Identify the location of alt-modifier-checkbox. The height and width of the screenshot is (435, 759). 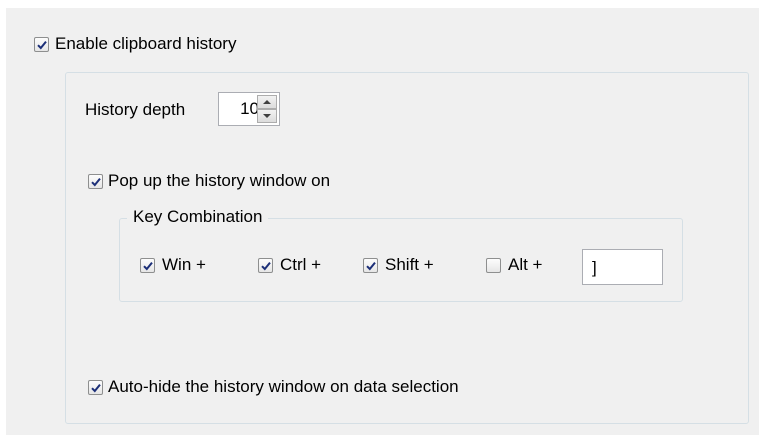
(493, 265).